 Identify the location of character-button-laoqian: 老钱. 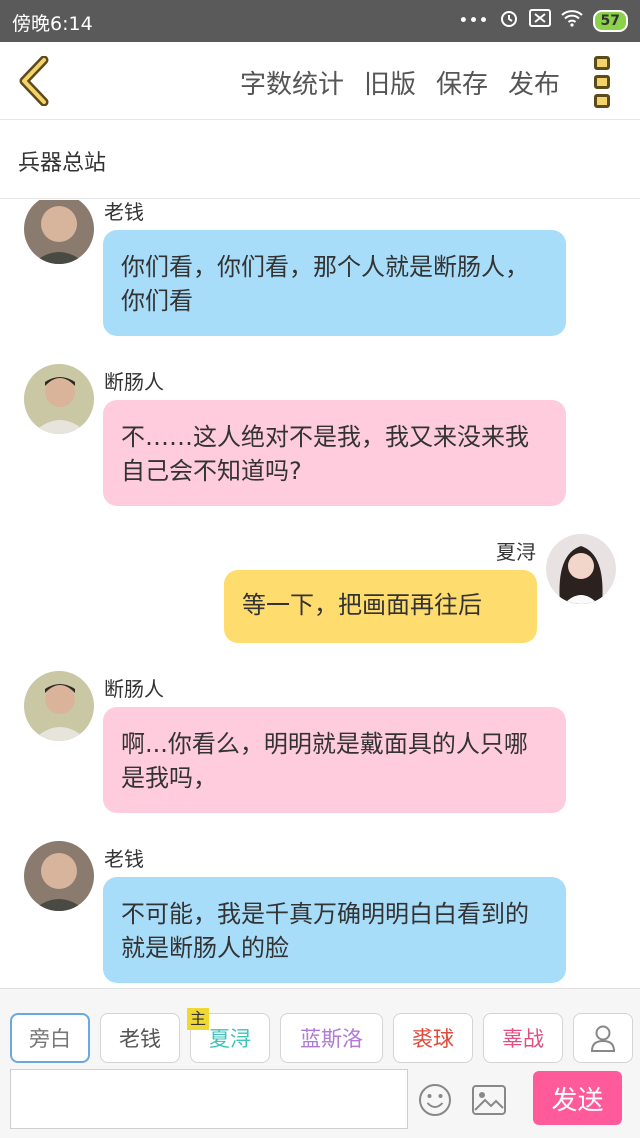
(140, 1038).